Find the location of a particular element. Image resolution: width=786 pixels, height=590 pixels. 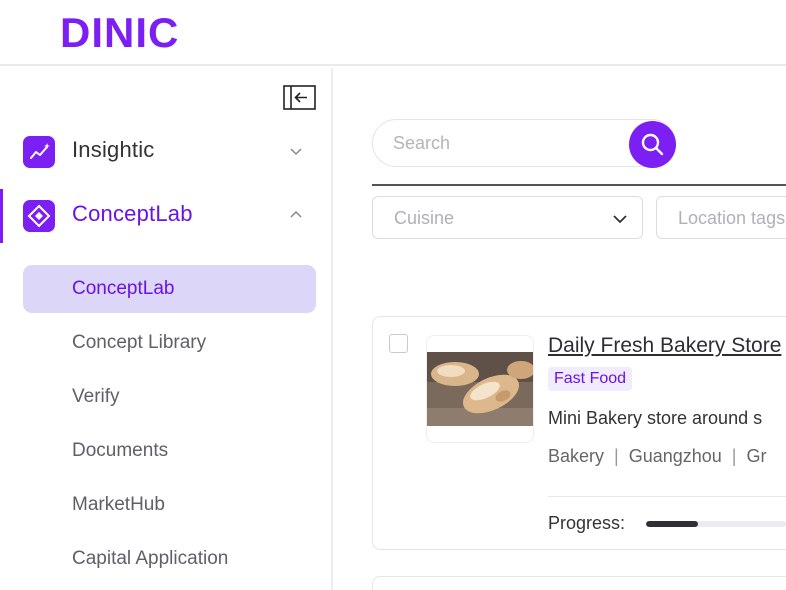

progress-bar is located at coordinates (716, 524).